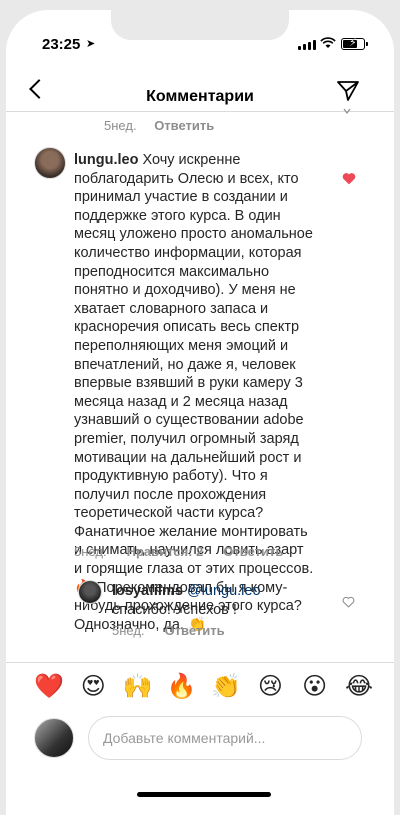 This screenshot has width=400, height=815. What do you see at coordinates (128, 630) in the screenshot?
I see `reply-age: 5нед.` at bounding box center [128, 630].